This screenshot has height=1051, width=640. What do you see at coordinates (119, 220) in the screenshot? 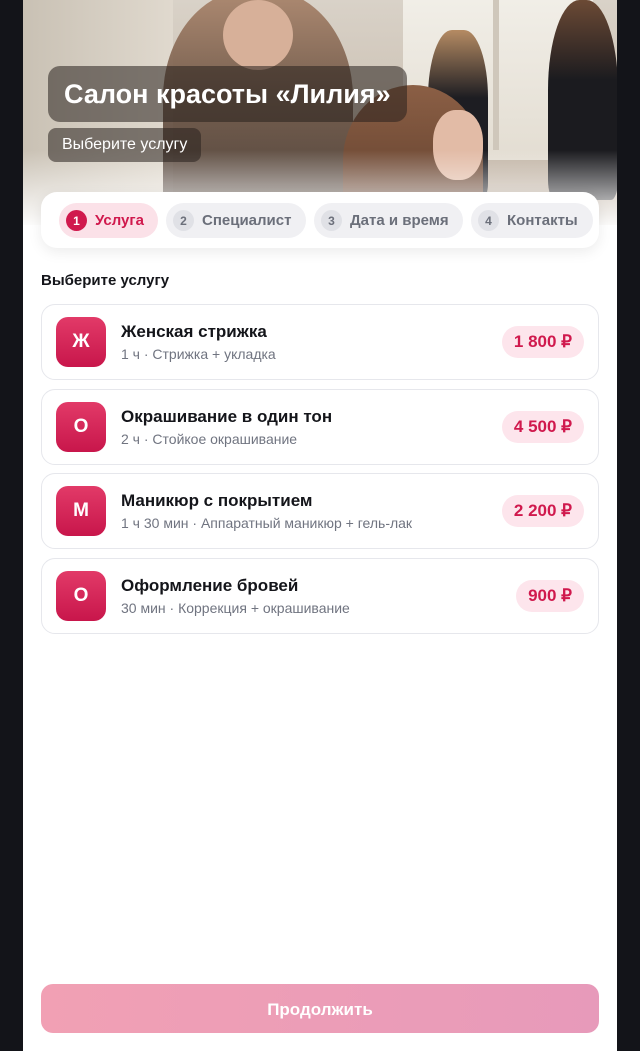
I see `step-label: Услуга` at bounding box center [119, 220].